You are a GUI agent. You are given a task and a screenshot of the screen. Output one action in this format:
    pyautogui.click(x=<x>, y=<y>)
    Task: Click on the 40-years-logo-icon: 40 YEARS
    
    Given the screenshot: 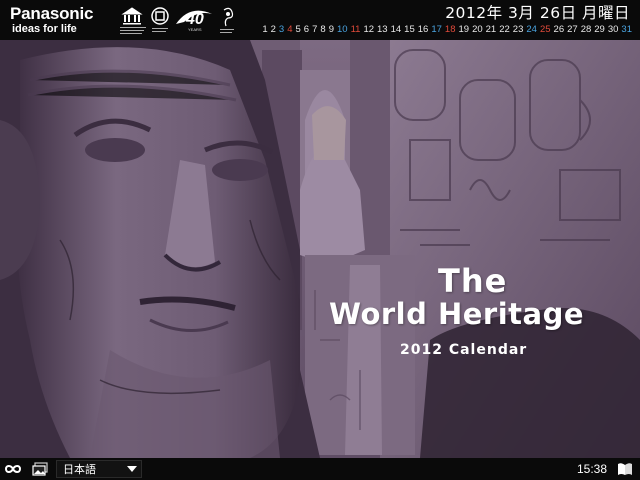 What is the action you would take?
    pyautogui.click(x=194, y=21)
    